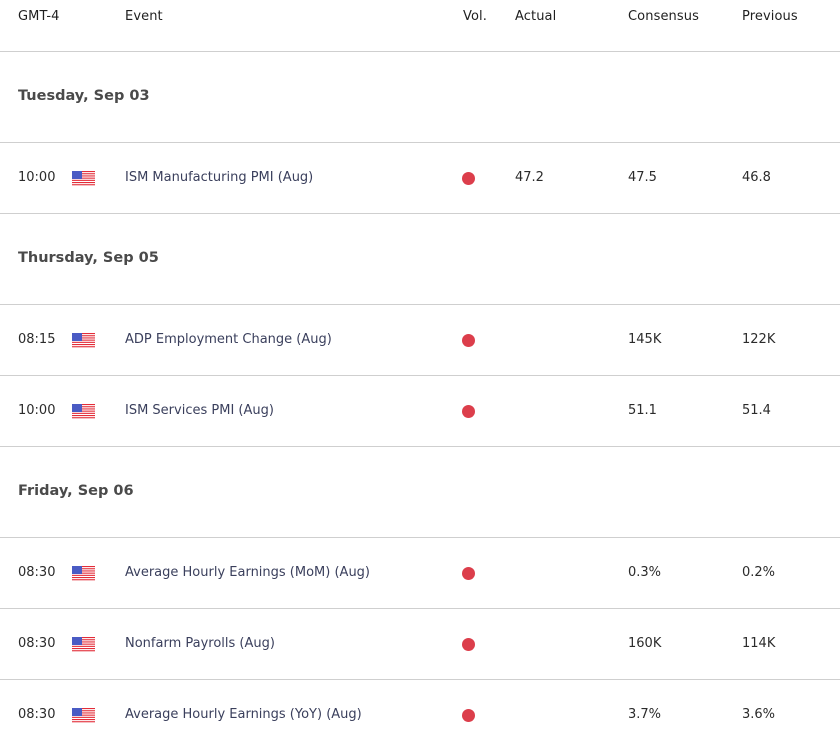  Describe the element at coordinates (645, 714) in the screenshot. I see `event-consensus: 3.7%` at that location.